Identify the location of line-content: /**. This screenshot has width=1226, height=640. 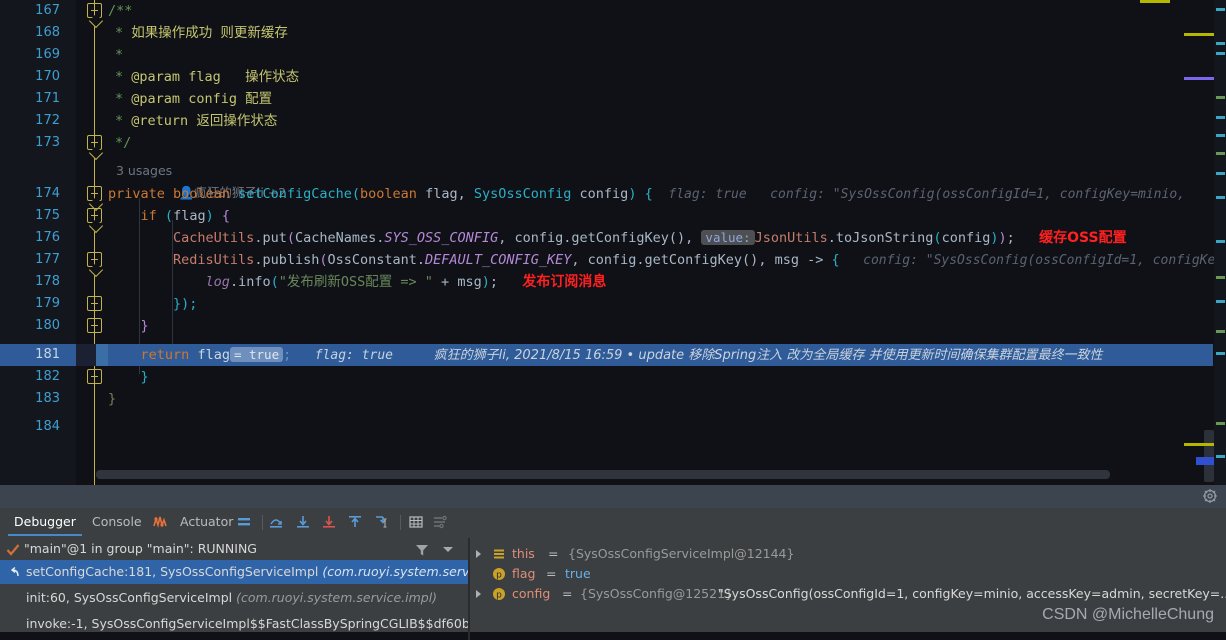
(120, 11).